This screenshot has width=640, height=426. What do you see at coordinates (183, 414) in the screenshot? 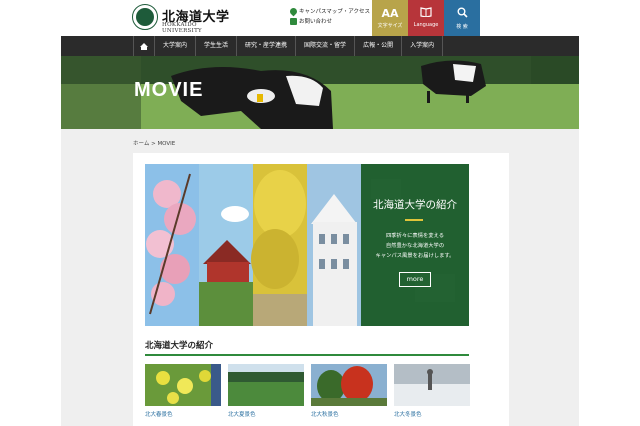
I see `video-caption-spring: 北大春景色` at bounding box center [183, 414].